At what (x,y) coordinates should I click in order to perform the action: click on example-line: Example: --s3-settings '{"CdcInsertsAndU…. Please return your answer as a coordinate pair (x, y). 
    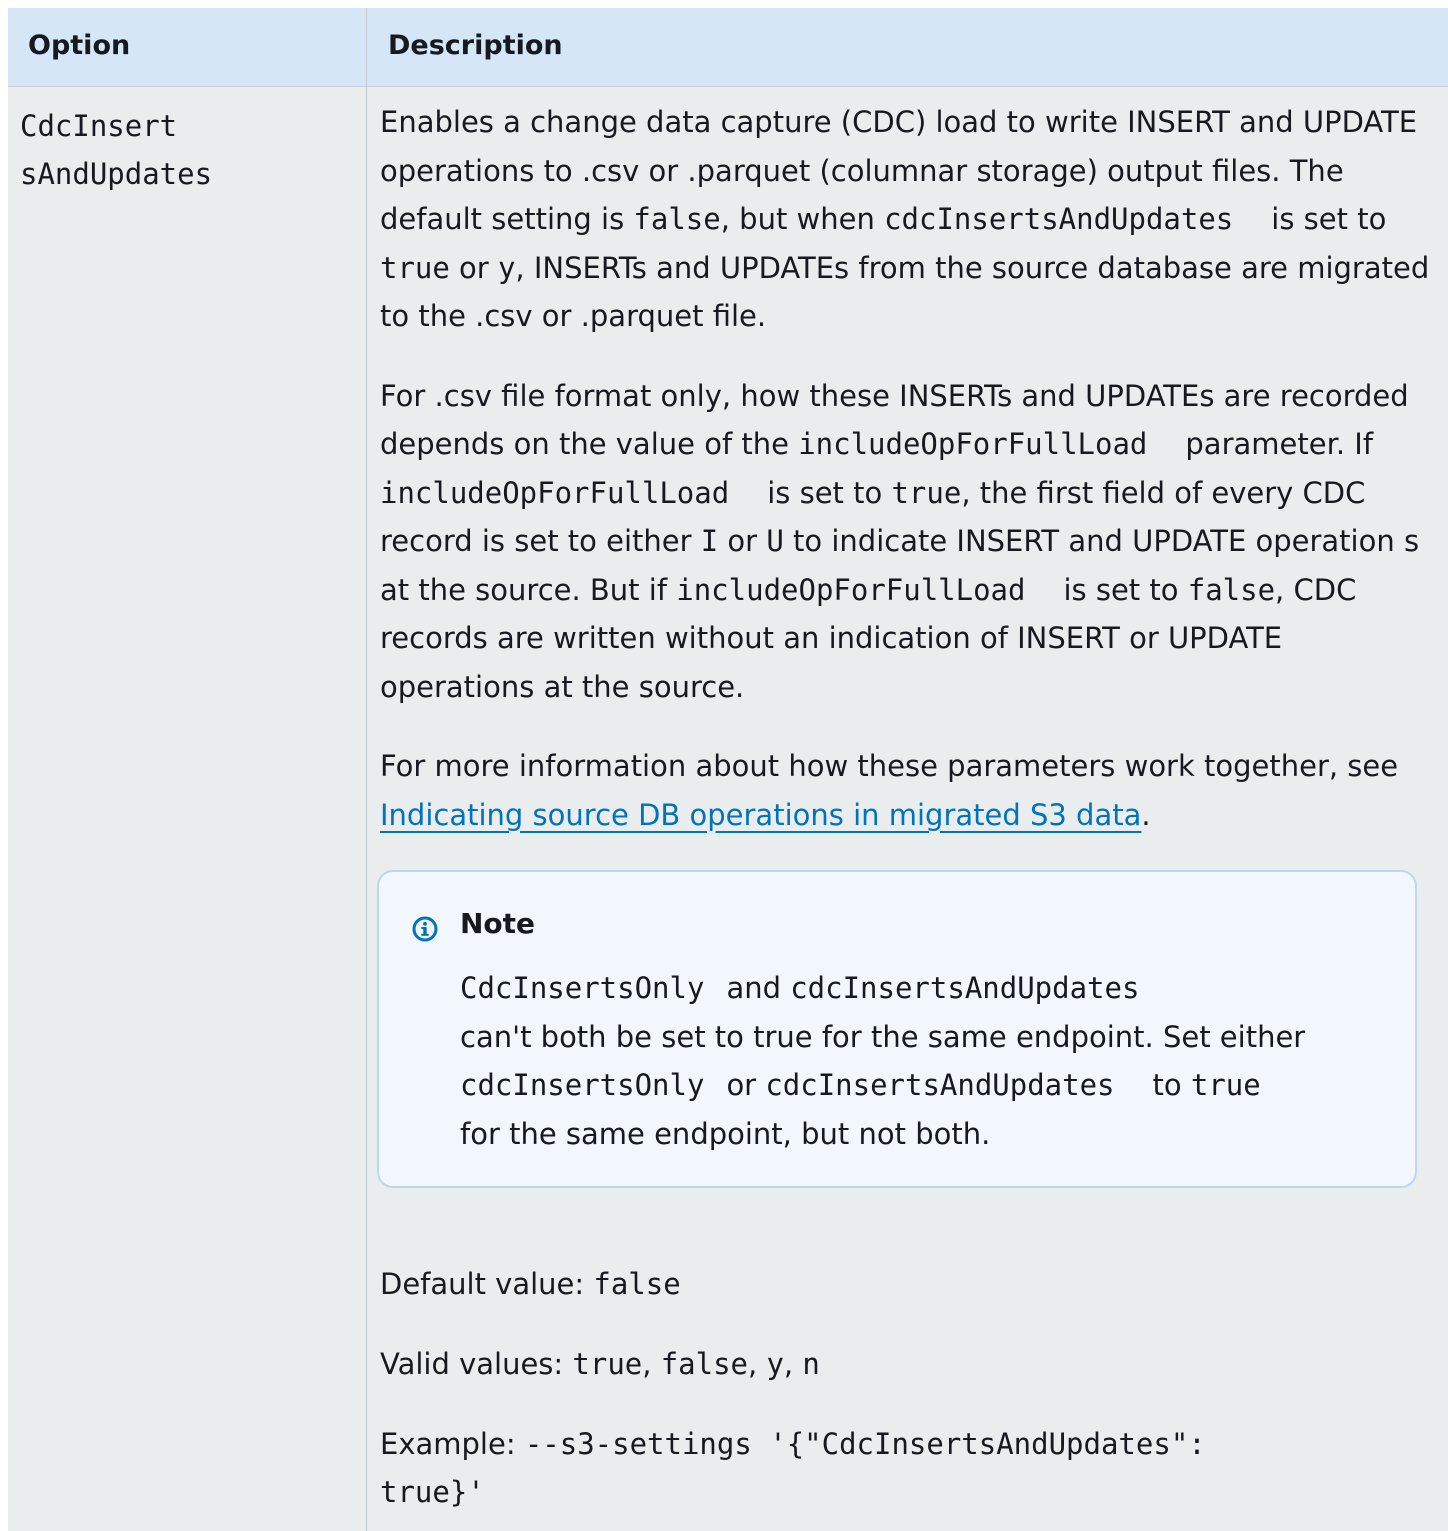
    Looking at the image, I should click on (793, 1444).